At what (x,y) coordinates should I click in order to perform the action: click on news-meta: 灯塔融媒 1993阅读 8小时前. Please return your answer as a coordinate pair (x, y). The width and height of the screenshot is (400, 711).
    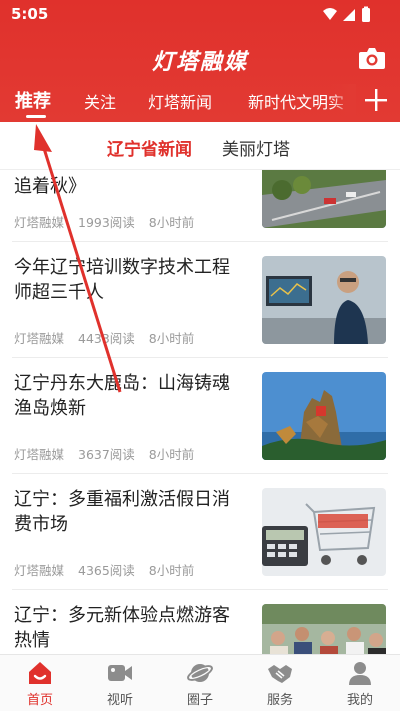
    Looking at the image, I should click on (109, 221).